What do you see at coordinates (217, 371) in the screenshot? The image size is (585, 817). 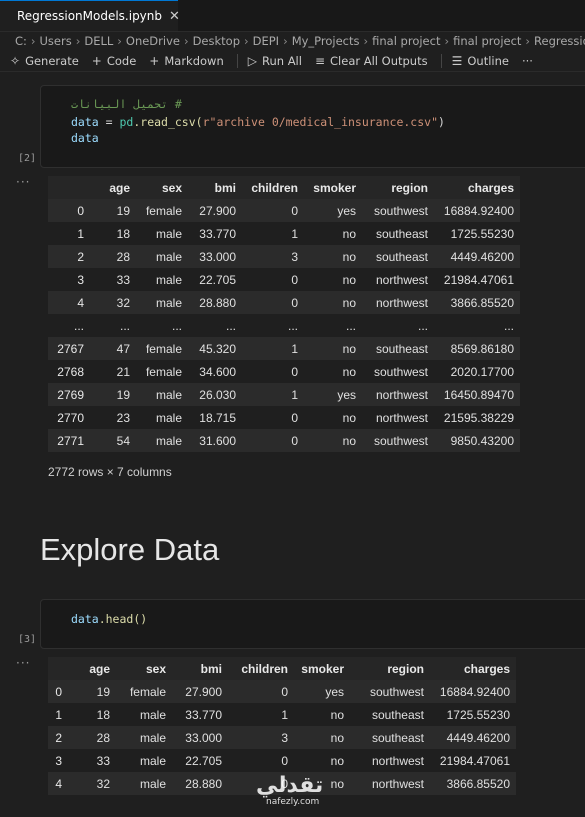 I see `table-cell: 34.600` at bounding box center [217, 371].